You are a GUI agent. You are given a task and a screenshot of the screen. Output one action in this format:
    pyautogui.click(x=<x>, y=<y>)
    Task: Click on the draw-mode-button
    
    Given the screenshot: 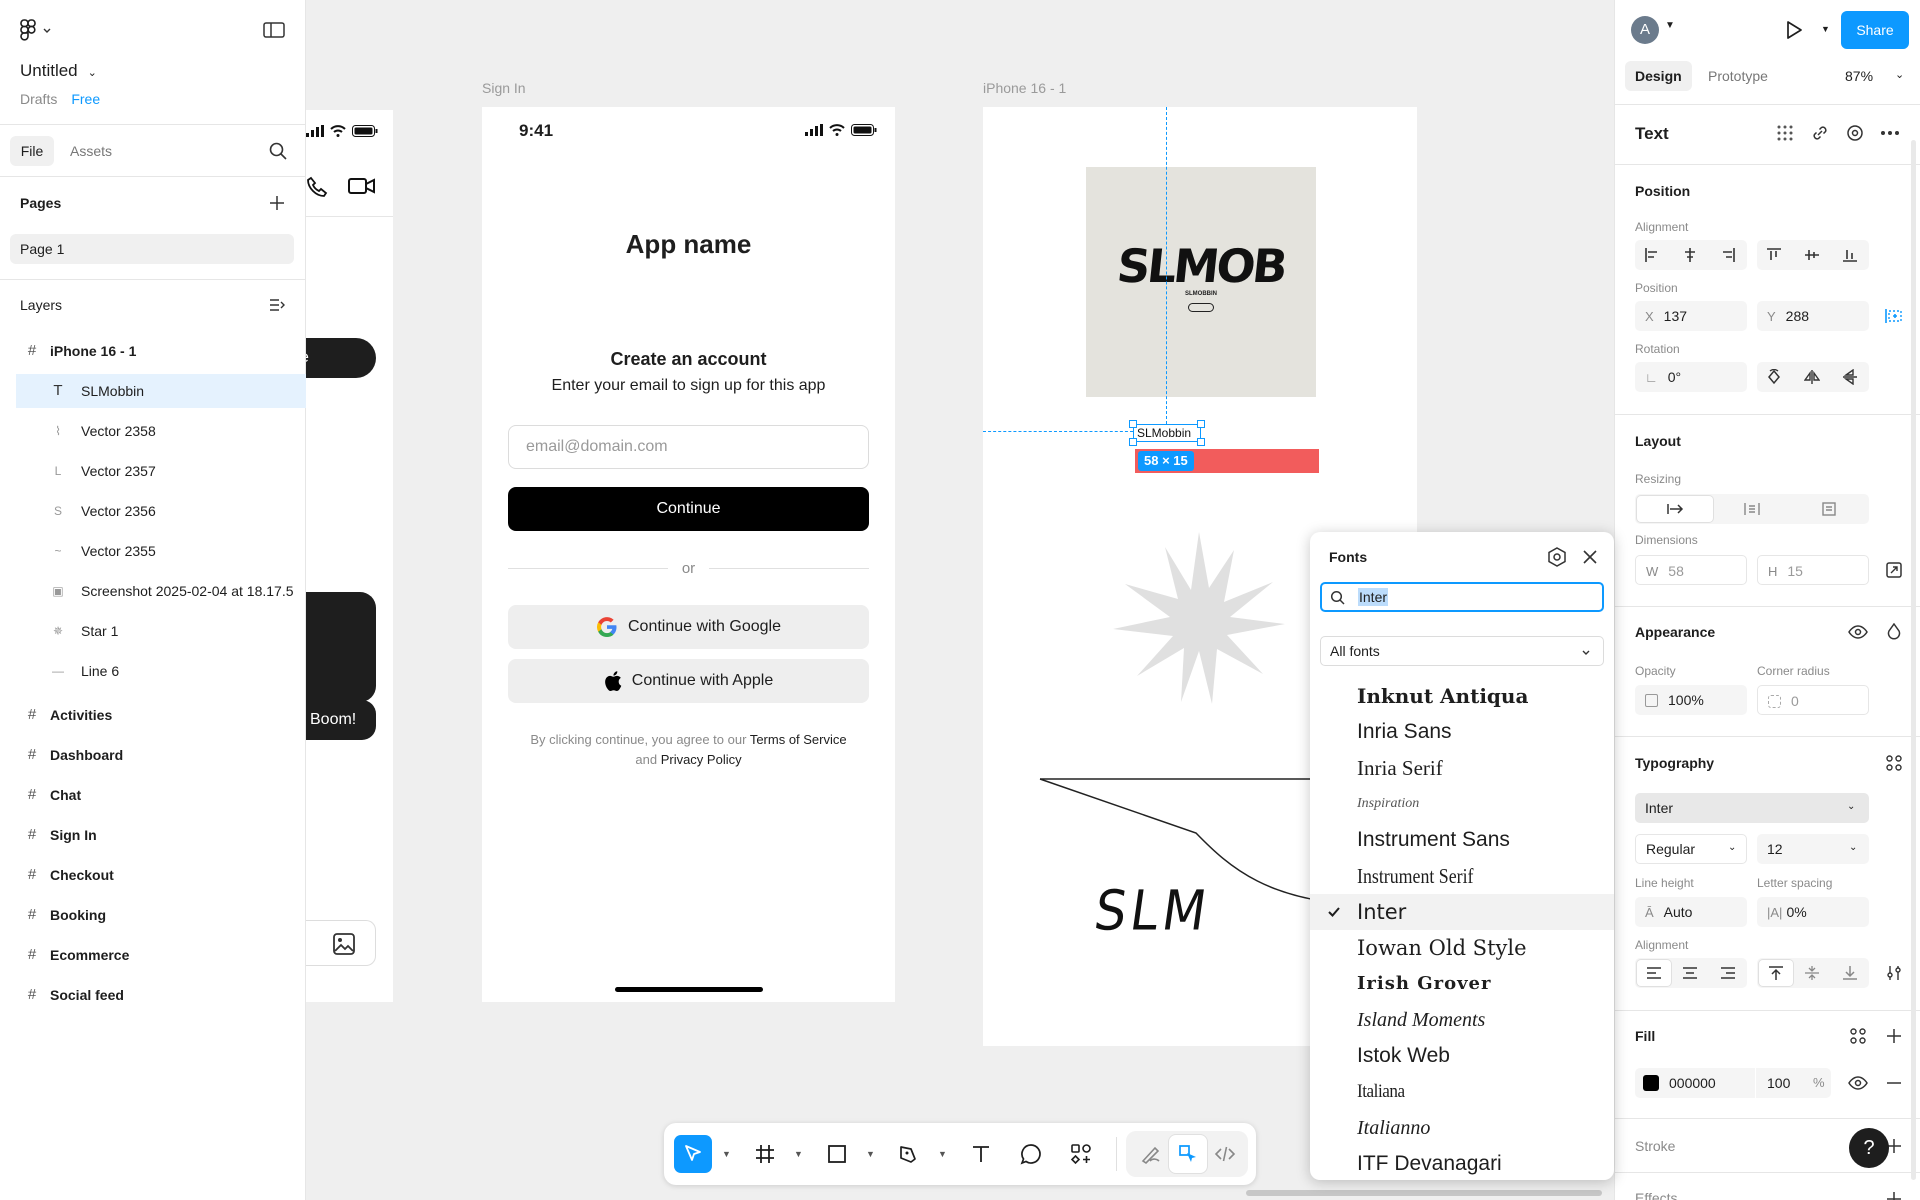 What is the action you would take?
    pyautogui.click(x=1151, y=1154)
    